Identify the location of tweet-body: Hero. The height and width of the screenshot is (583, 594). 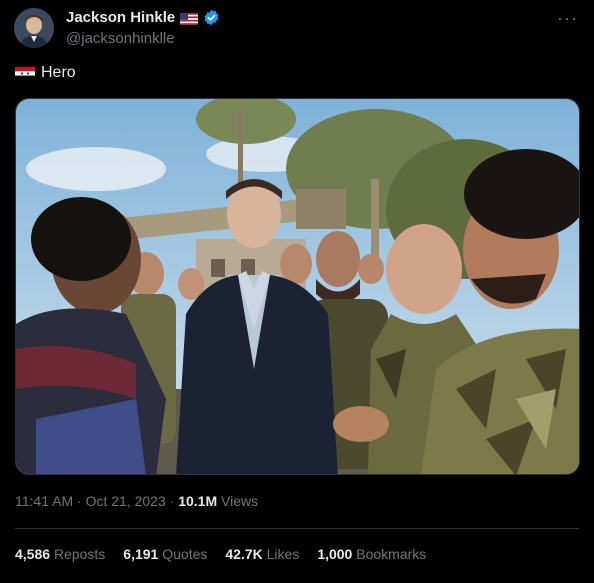
(58, 72).